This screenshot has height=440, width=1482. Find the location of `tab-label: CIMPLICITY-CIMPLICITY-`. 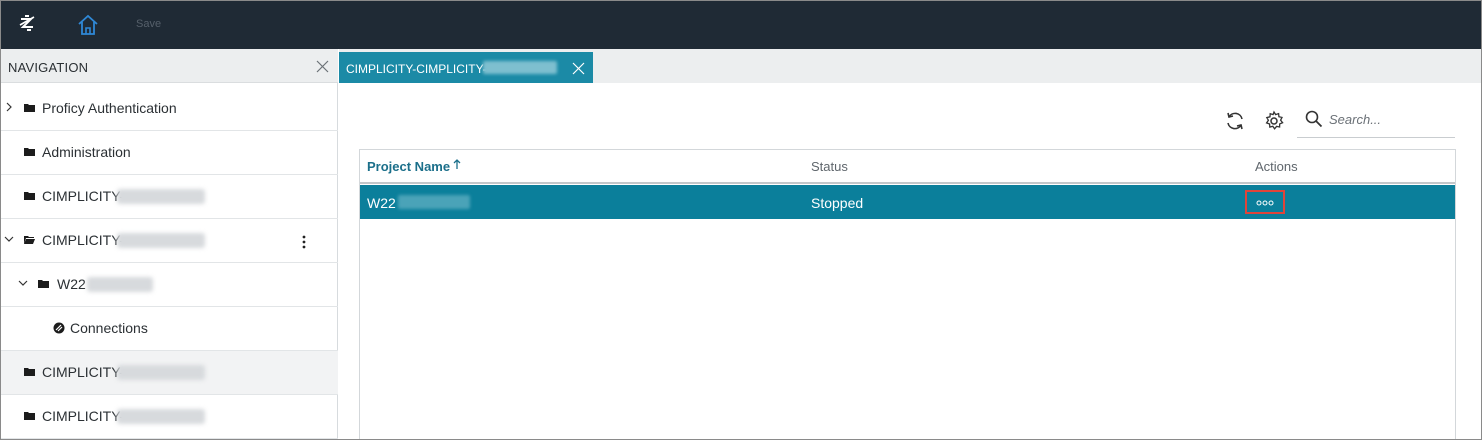

tab-label: CIMPLICITY-CIMPLICITY- is located at coordinates (416, 69).